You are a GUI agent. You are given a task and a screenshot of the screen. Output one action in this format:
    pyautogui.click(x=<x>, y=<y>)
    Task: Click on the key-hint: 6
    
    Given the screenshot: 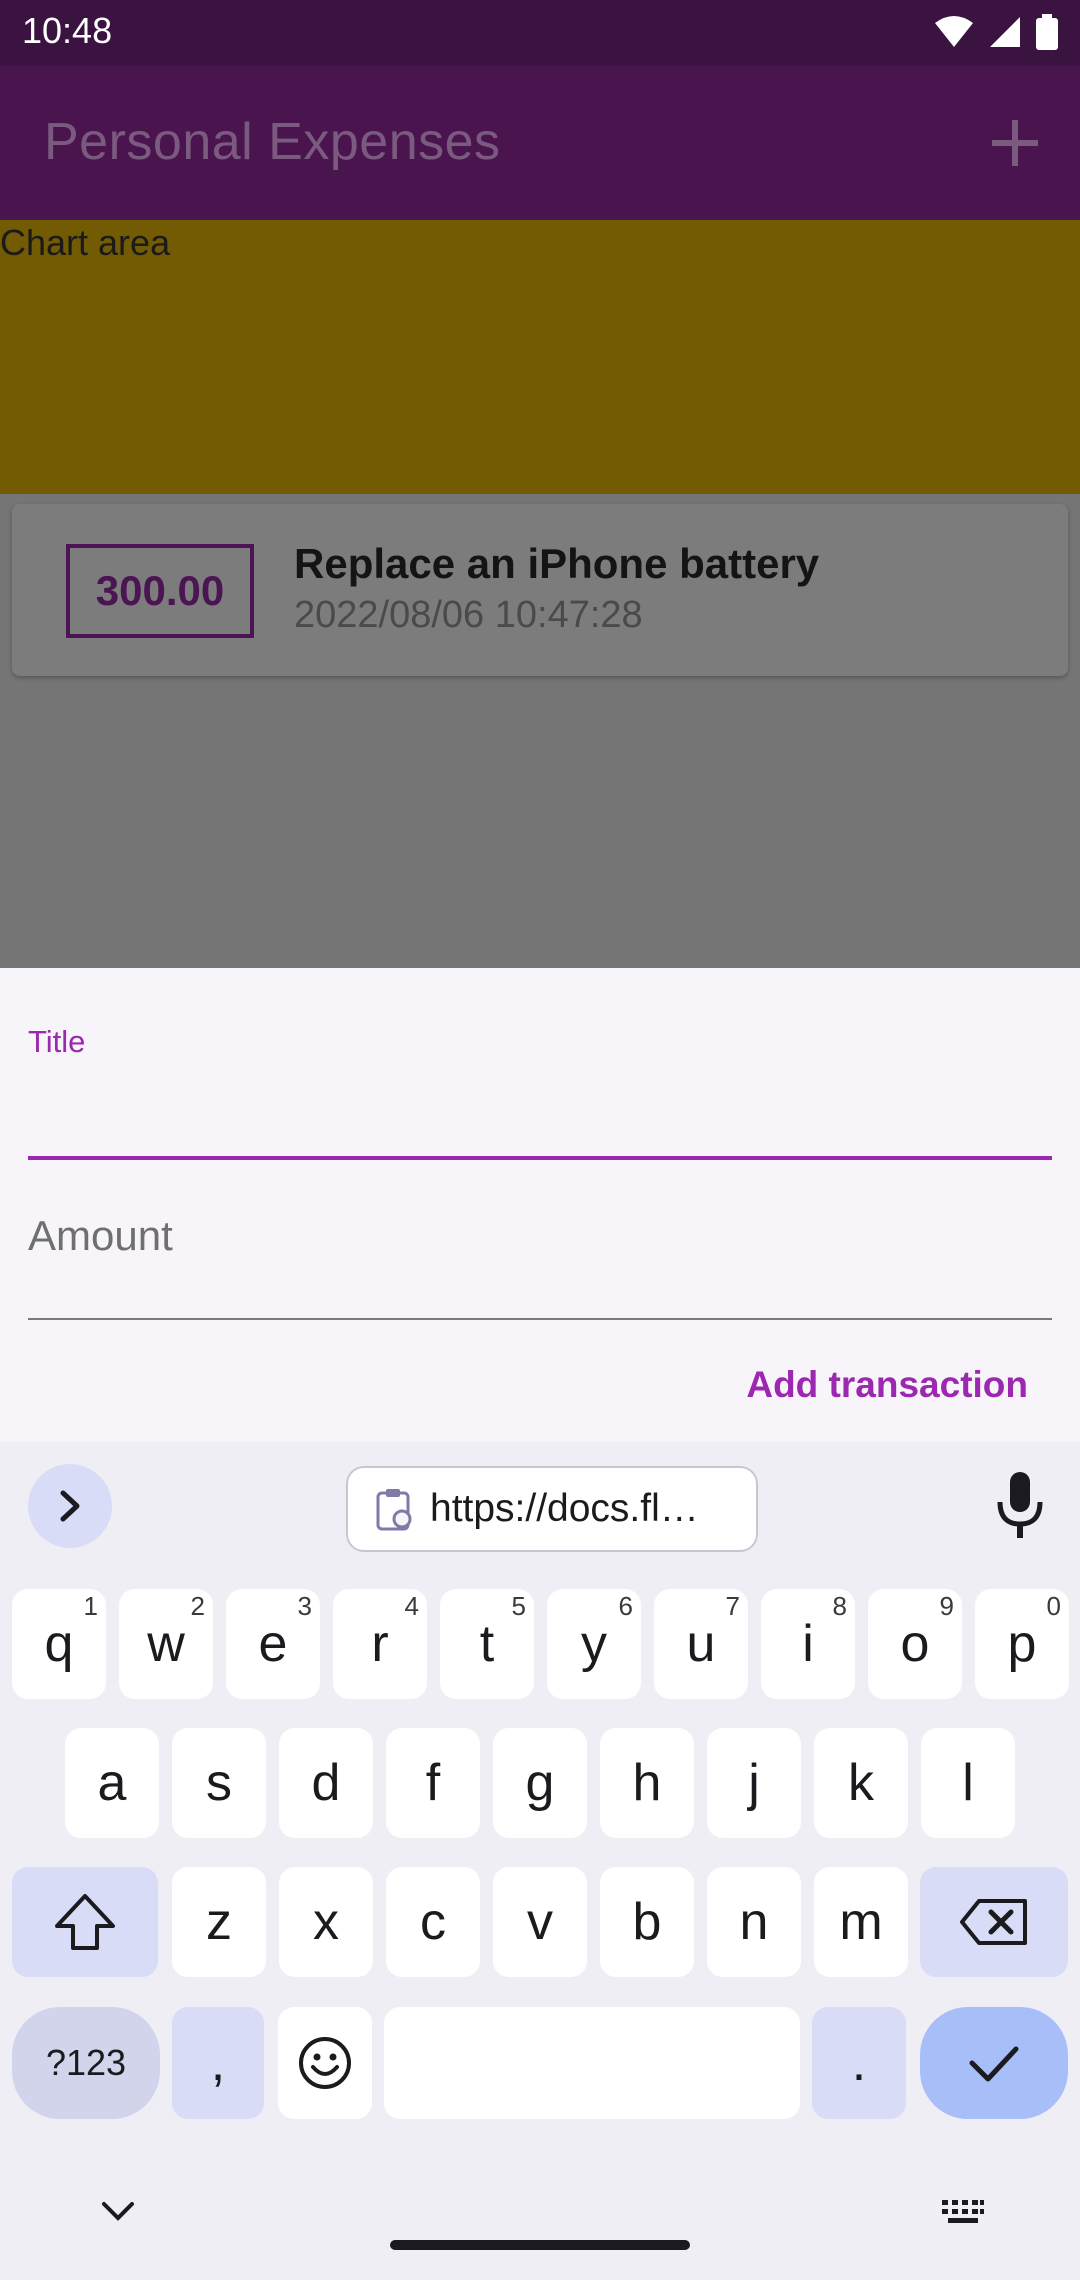 What is the action you would take?
    pyautogui.click(x=625, y=1606)
    